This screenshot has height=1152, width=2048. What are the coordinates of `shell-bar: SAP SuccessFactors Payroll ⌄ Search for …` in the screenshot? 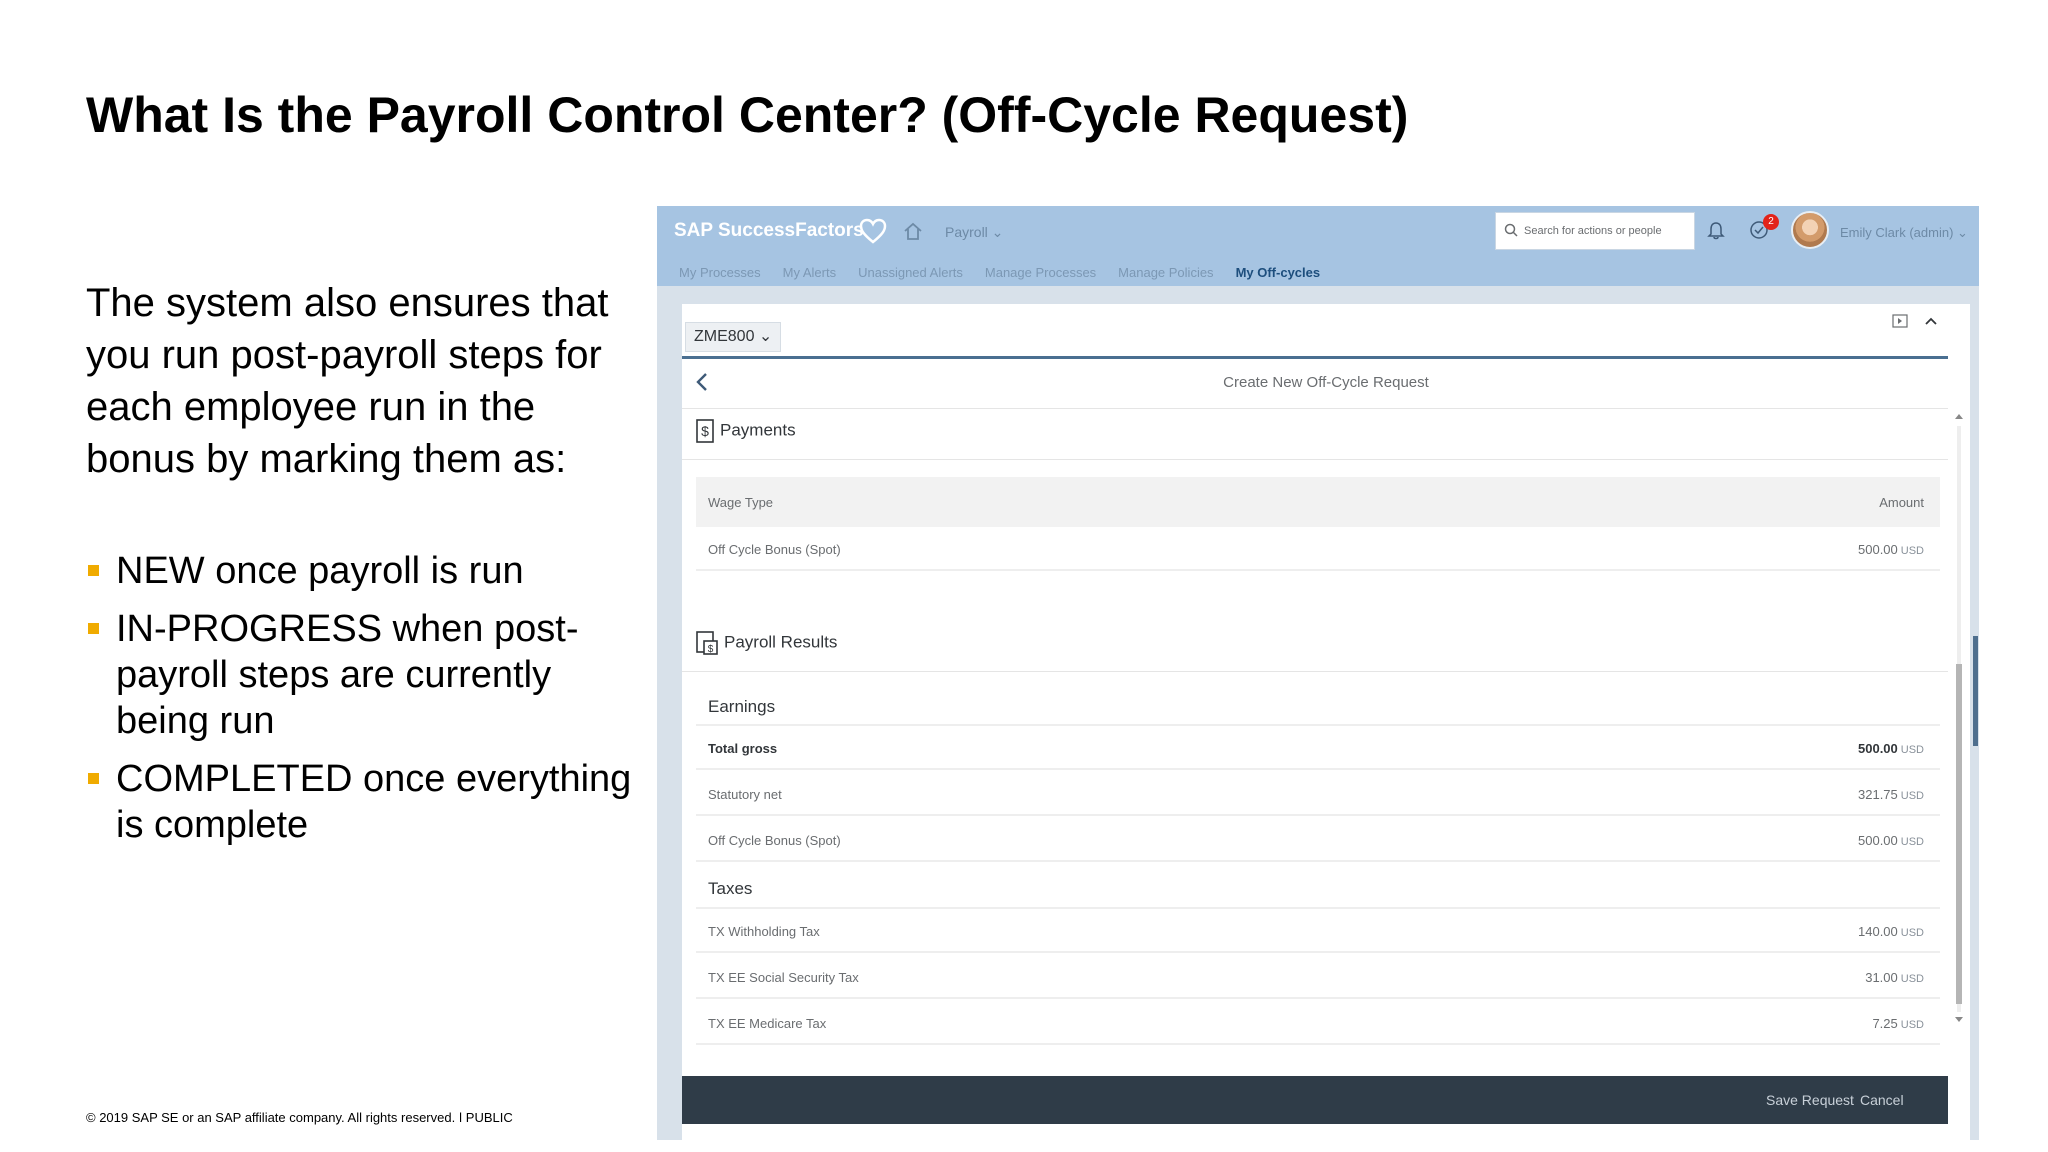 It's located at (1318, 246).